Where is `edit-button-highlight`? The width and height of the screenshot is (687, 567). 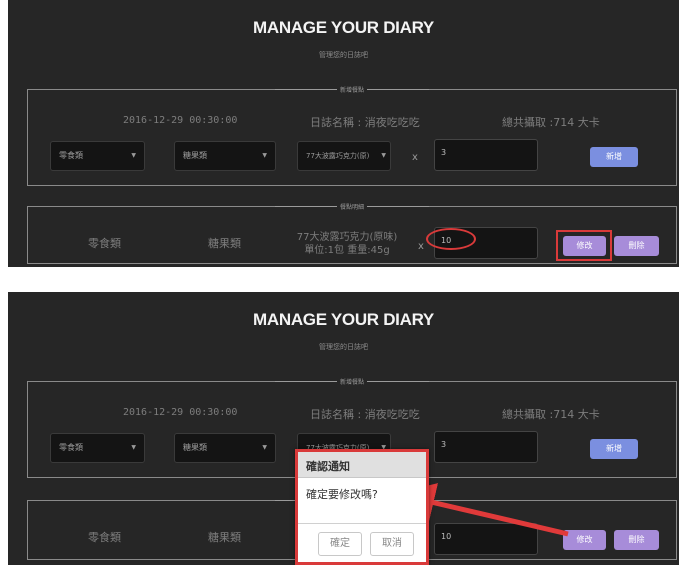 edit-button-highlight is located at coordinates (584, 245).